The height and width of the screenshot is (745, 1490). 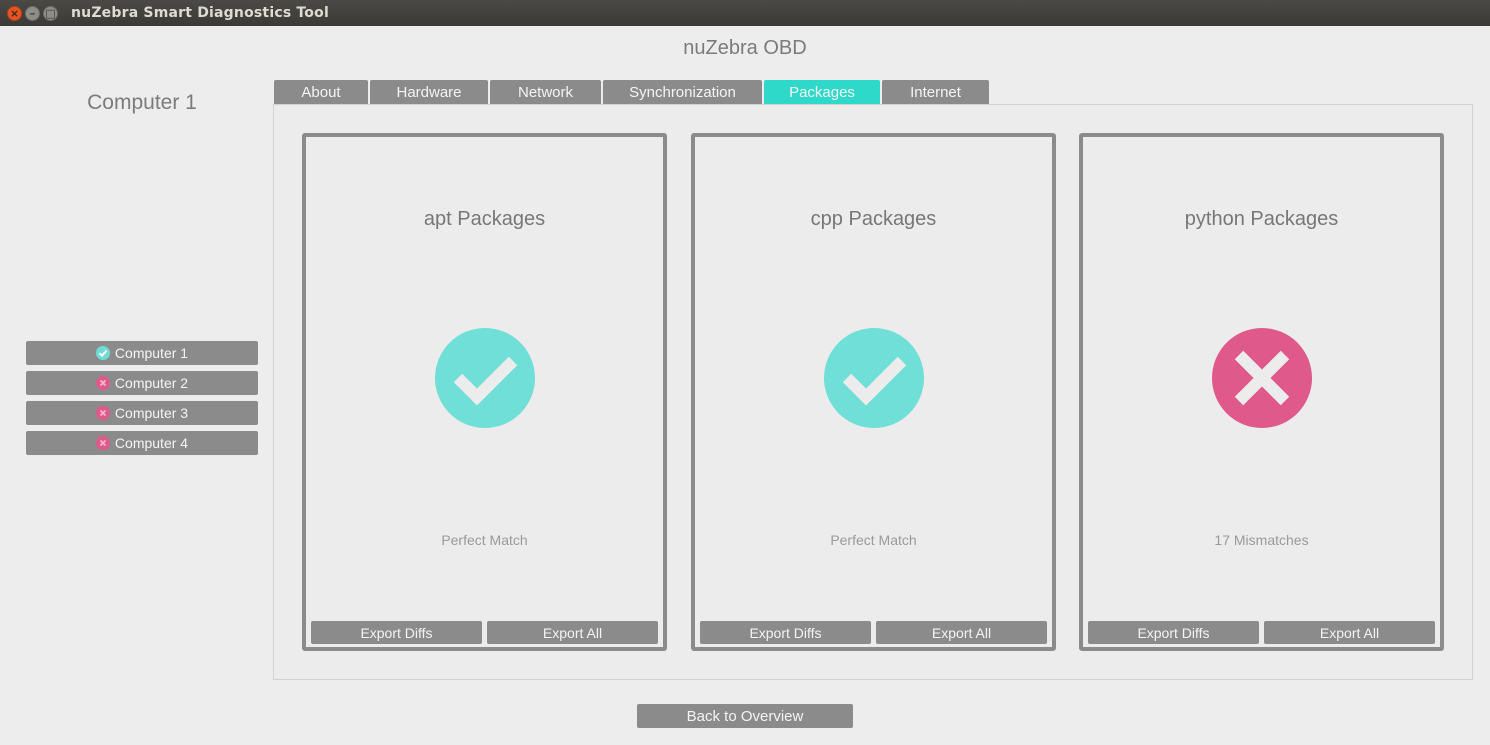 I want to click on maximize-icon: □, so click(x=50, y=13).